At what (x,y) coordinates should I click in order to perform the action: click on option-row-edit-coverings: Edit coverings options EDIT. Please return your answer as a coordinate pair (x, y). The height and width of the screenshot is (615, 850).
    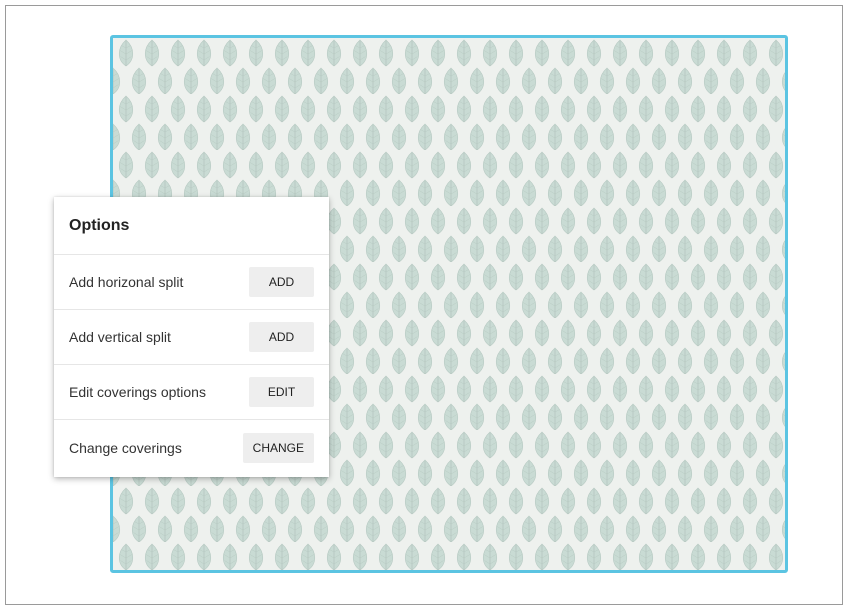
    Looking at the image, I should click on (191, 392).